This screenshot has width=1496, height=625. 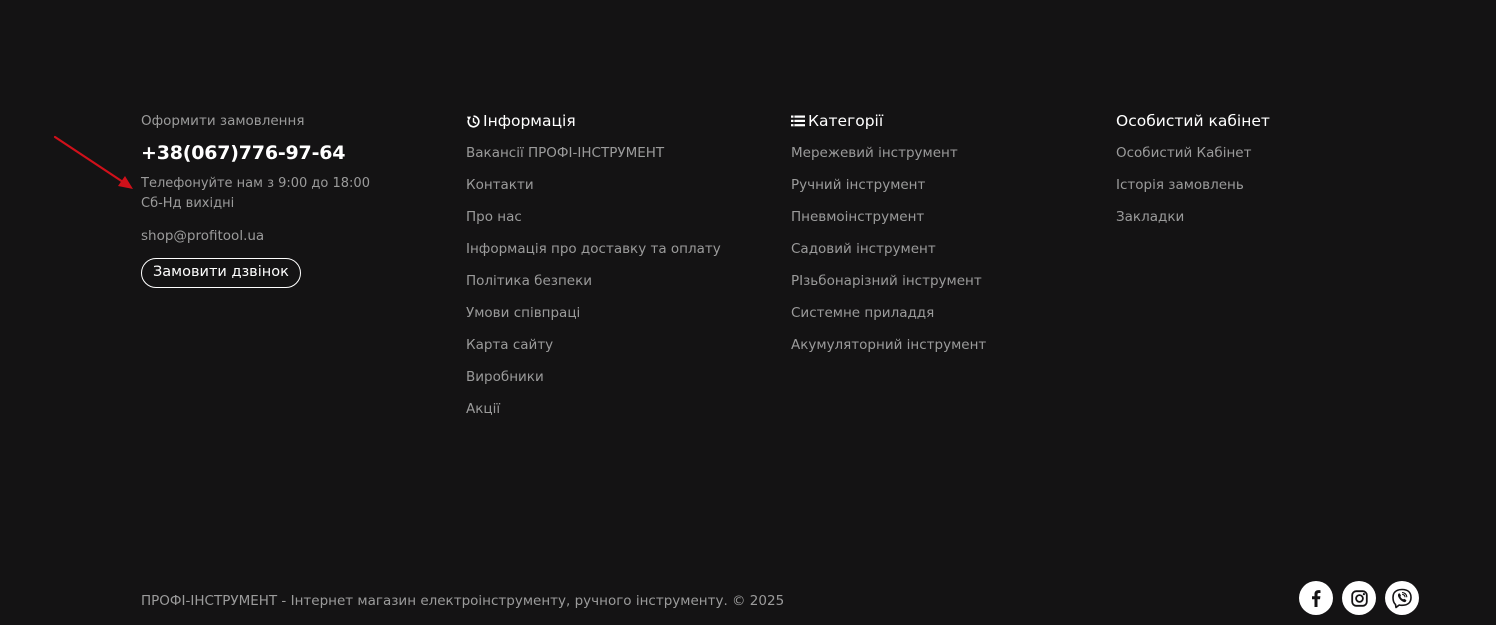 What do you see at coordinates (593, 249) in the screenshot?
I see `info-link-delivery: Інформація про доставку та оплату` at bounding box center [593, 249].